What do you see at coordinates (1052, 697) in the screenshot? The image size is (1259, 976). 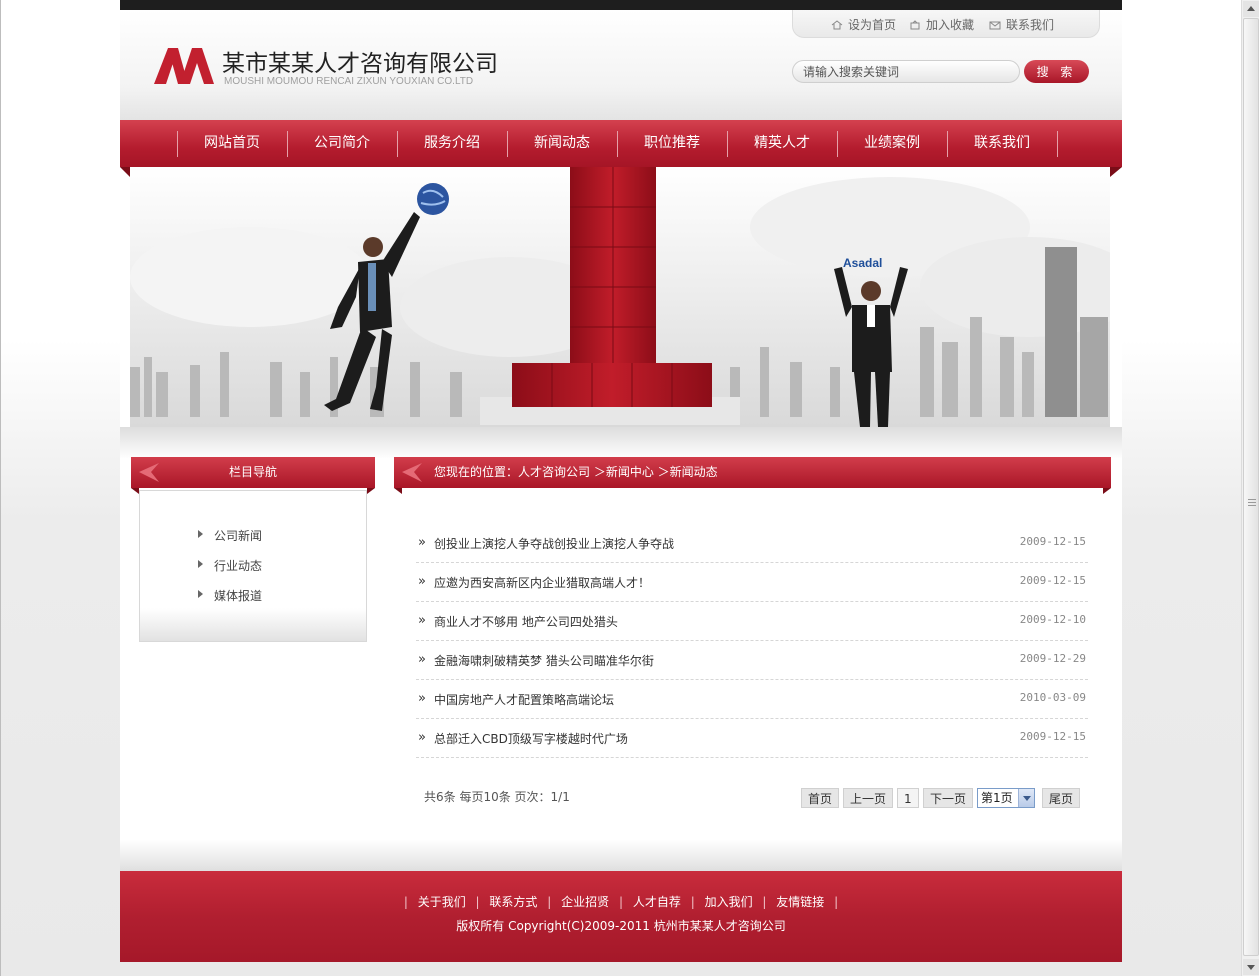 I see `news-date: 2010-03-09` at bounding box center [1052, 697].